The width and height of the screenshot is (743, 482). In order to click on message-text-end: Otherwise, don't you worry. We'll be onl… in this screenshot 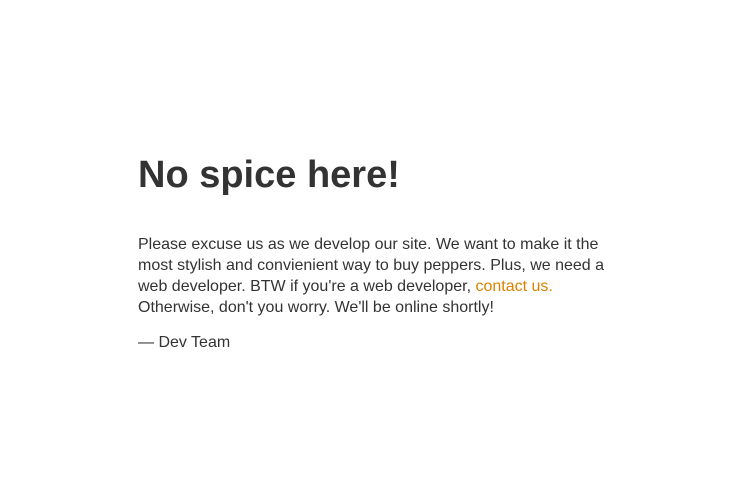, I will do `click(316, 307)`.